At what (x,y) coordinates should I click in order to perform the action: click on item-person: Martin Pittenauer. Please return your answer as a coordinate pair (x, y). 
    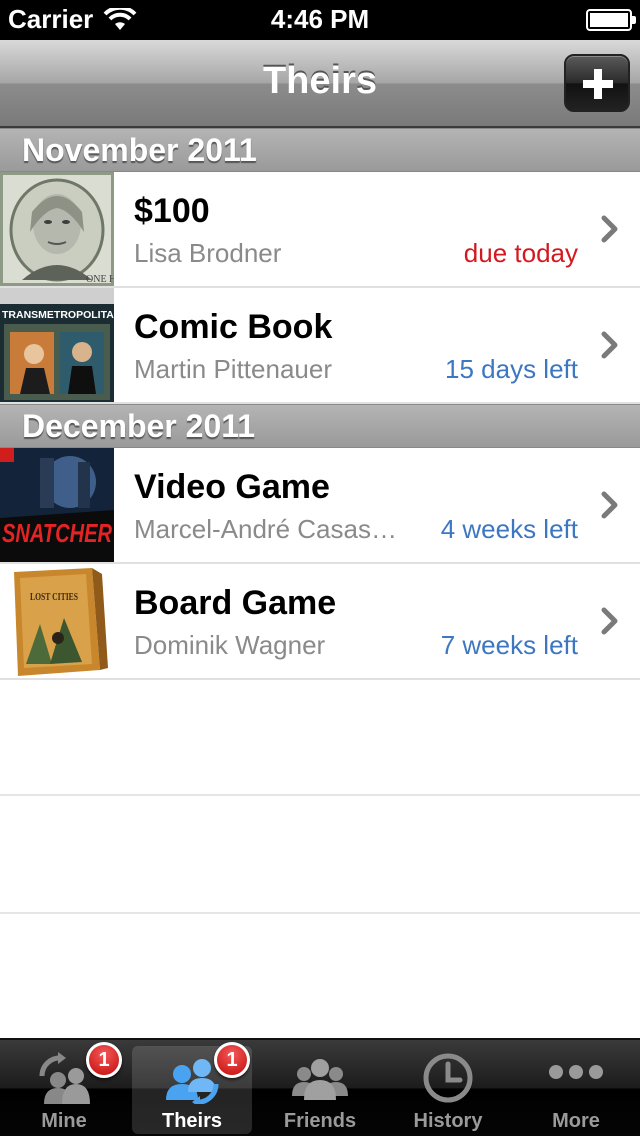
    Looking at the image, I should click on (233, 369).